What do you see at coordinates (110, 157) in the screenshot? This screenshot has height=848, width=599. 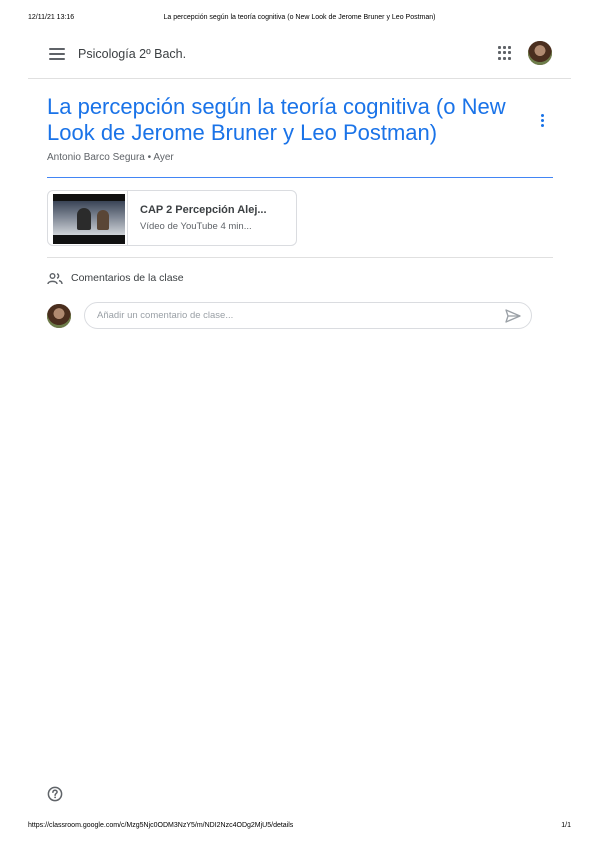 I see `post-meta: Antonio Barco Segura • Ayer` at bounding box center [110, 157].